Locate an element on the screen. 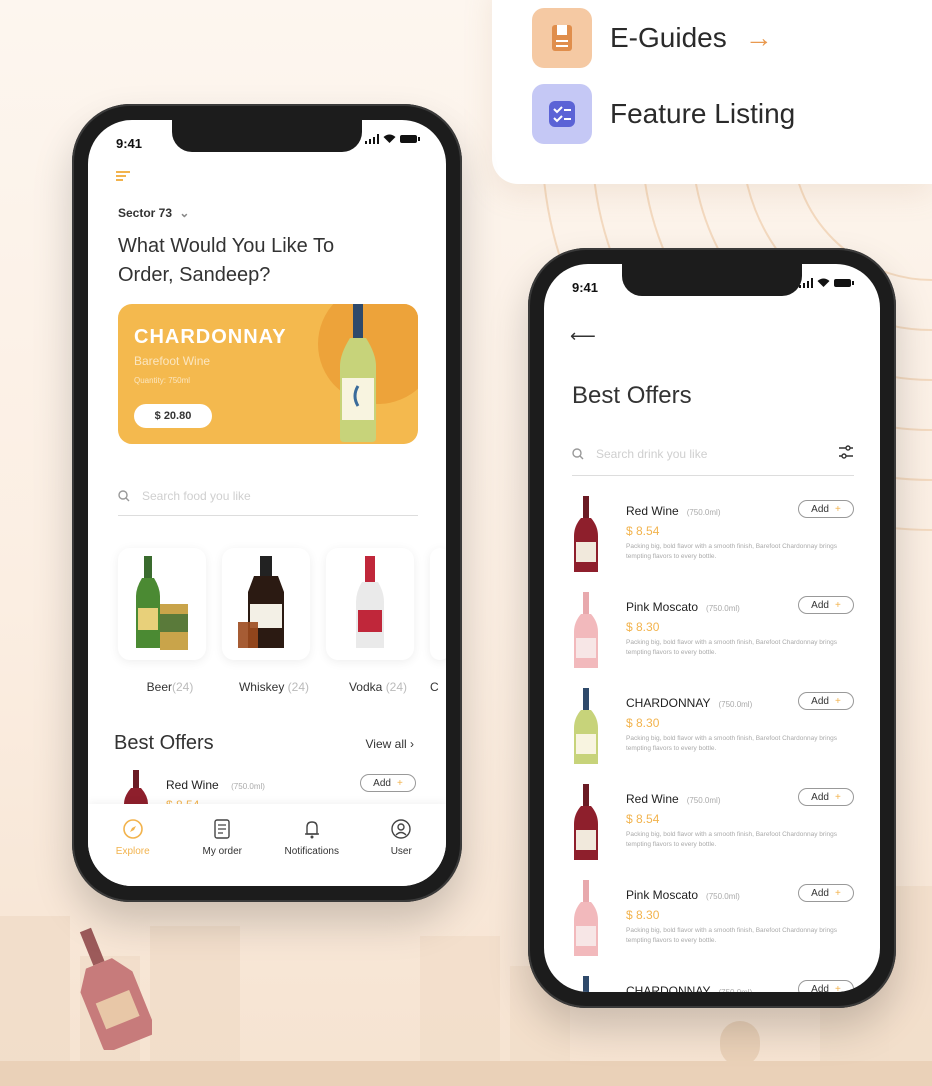 Image resolution: width=932 pixels, height=1086 pixels. category-vodka-label: Vodka (24) is located at coordinates (378, 687).